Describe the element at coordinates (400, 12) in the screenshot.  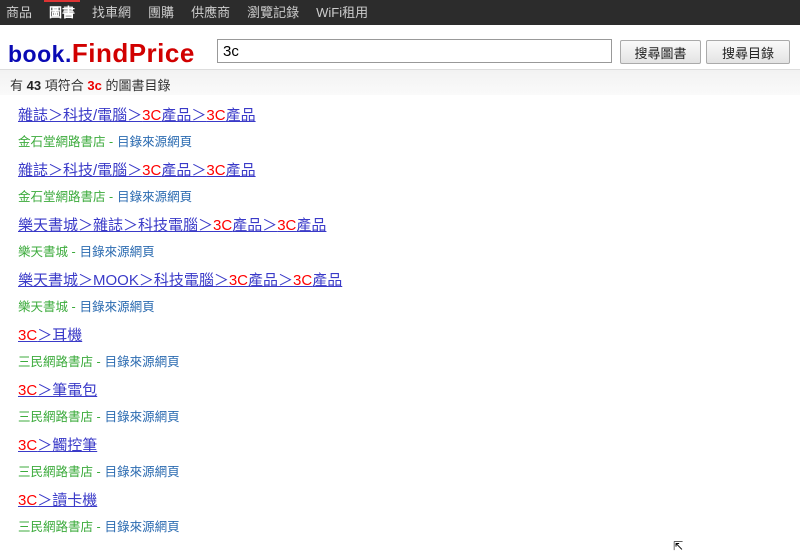
I see `top-nav: 商品 圖書 找車網 團購 供應商 瀏覽記錄 WiFi租用` at that location.